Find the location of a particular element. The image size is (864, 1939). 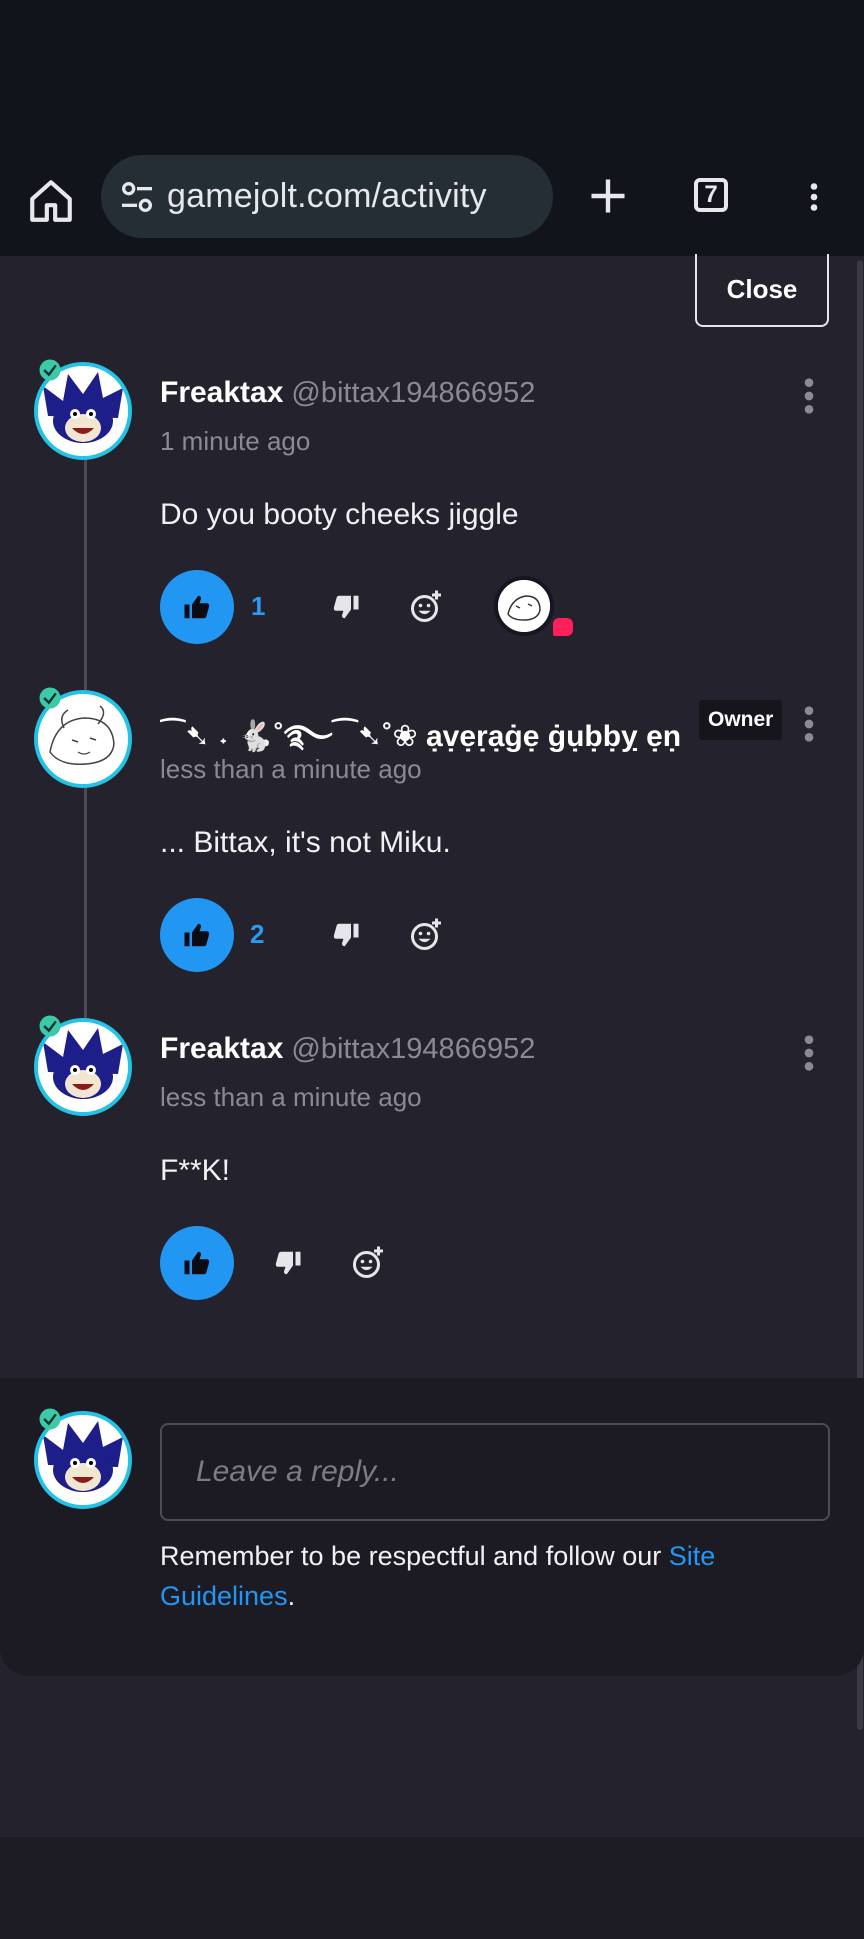

bottom-area is located at coordinates (432, 1888).